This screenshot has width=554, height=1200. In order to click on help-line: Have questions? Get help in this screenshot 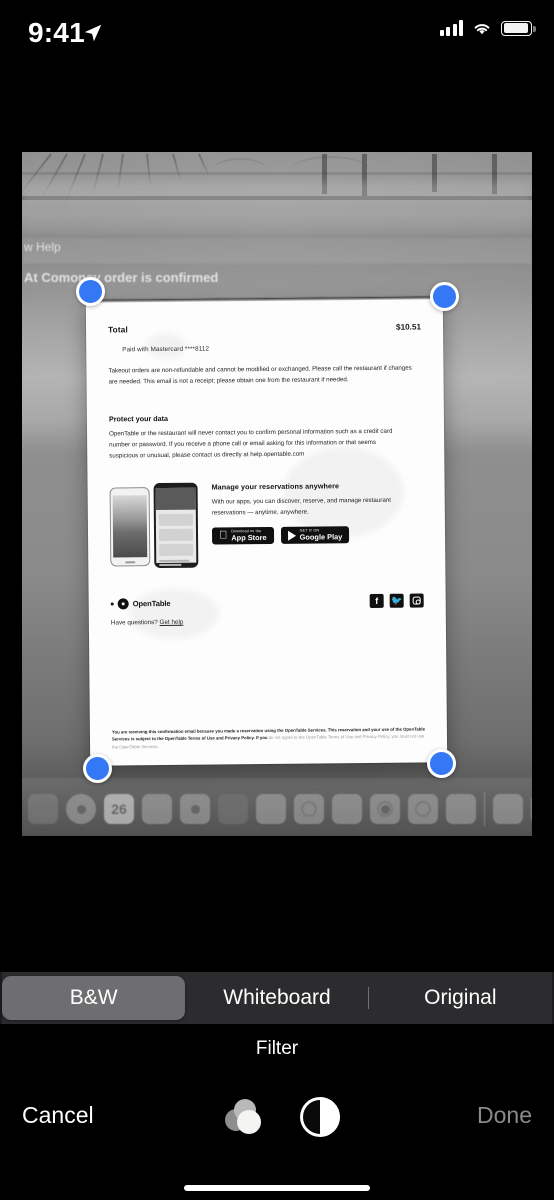, I will do `click(267, 622)`.